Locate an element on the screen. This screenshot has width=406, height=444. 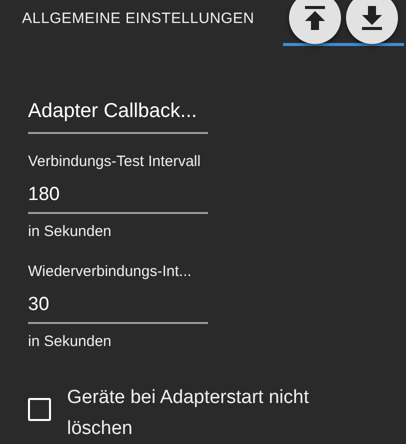
tab: ALLGEMEINE EINSTELLUNGEN is located at coordinates (138, 18).